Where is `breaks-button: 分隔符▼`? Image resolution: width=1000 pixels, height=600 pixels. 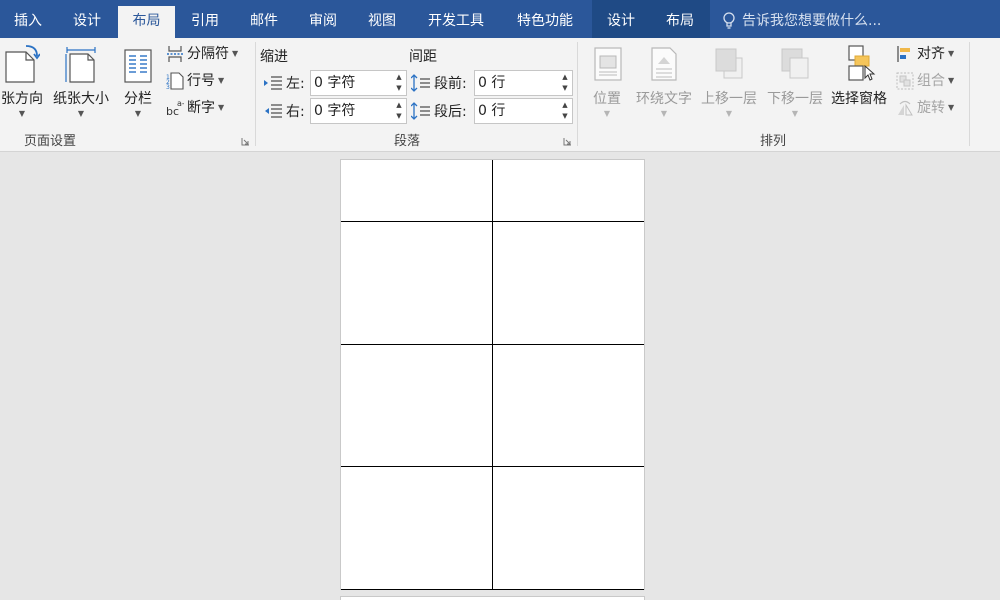 breaks-button: 分隔符▼ is located at coordinates (202, 54).